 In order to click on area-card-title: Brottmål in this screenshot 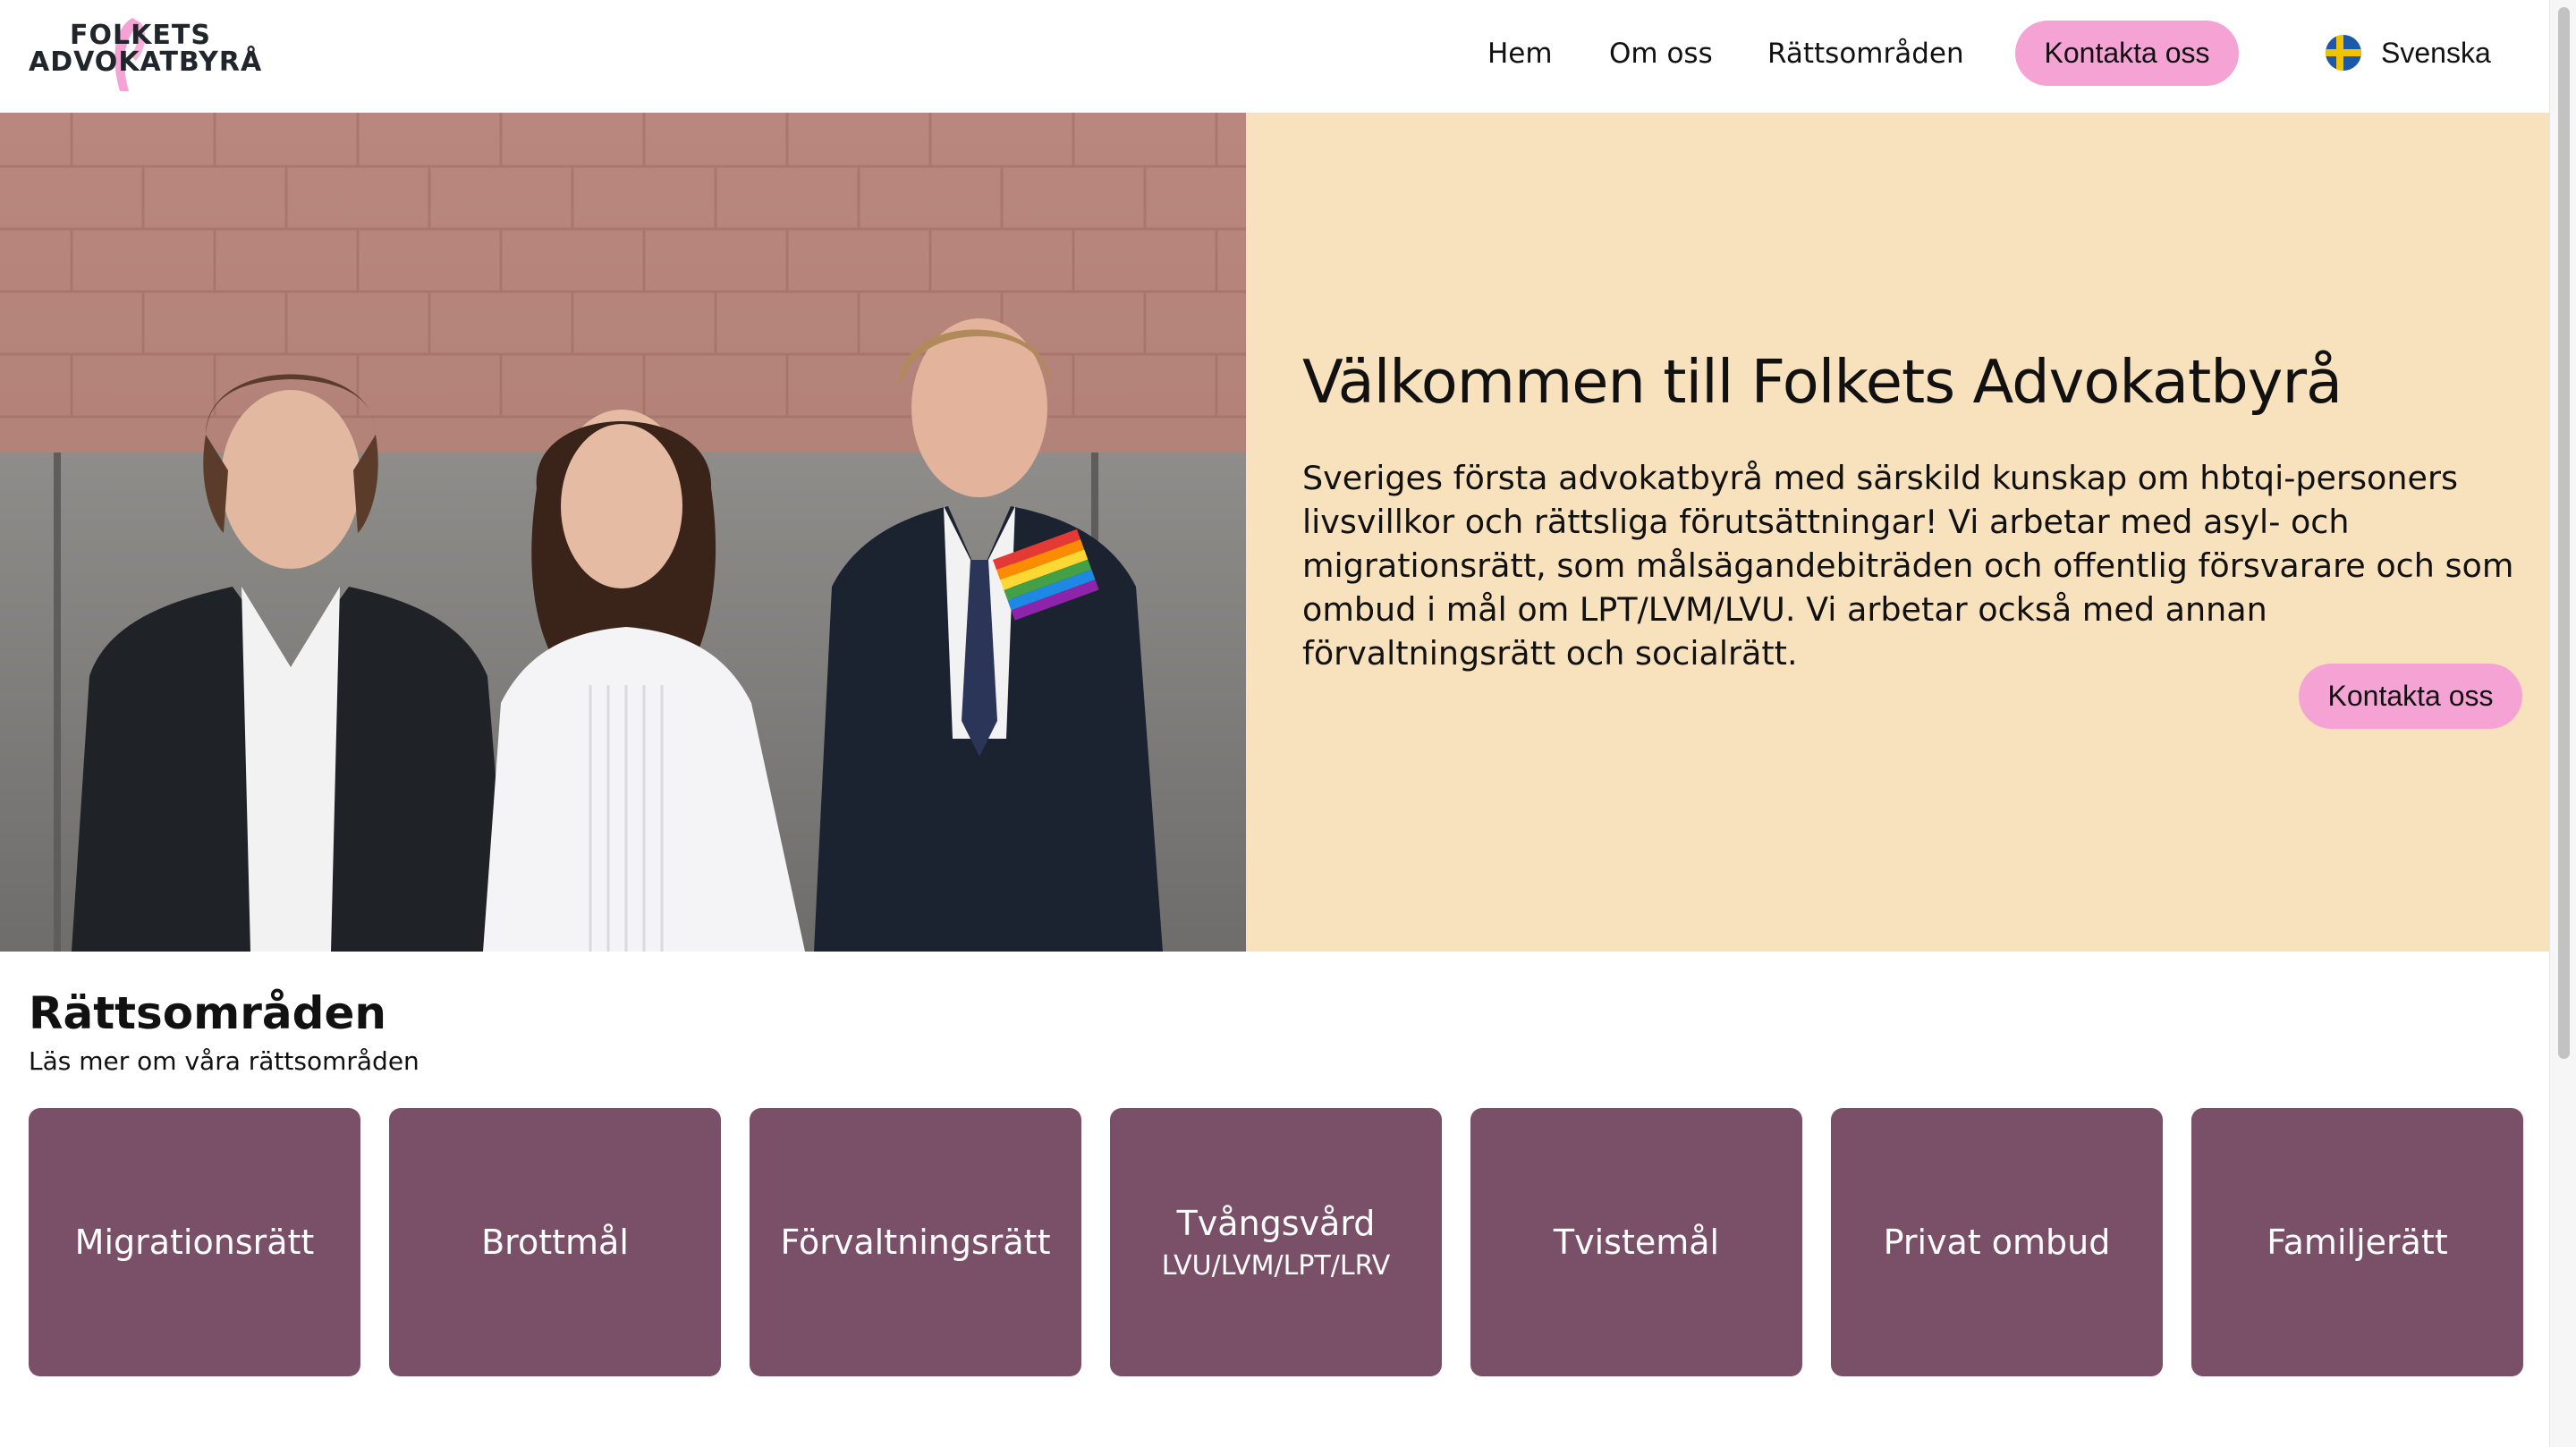, I will do `click(555, 1242)`.